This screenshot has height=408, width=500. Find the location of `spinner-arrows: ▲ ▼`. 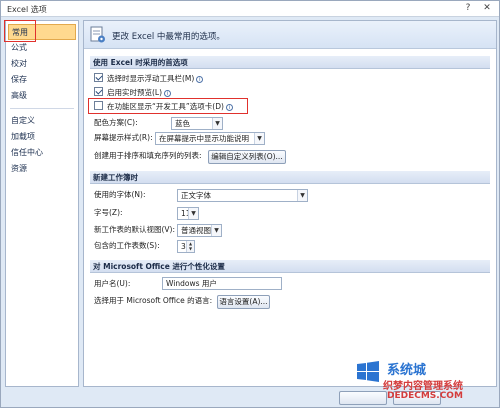

spinner-arrows: ▲ ▼ is located at coordinates (190, 246).